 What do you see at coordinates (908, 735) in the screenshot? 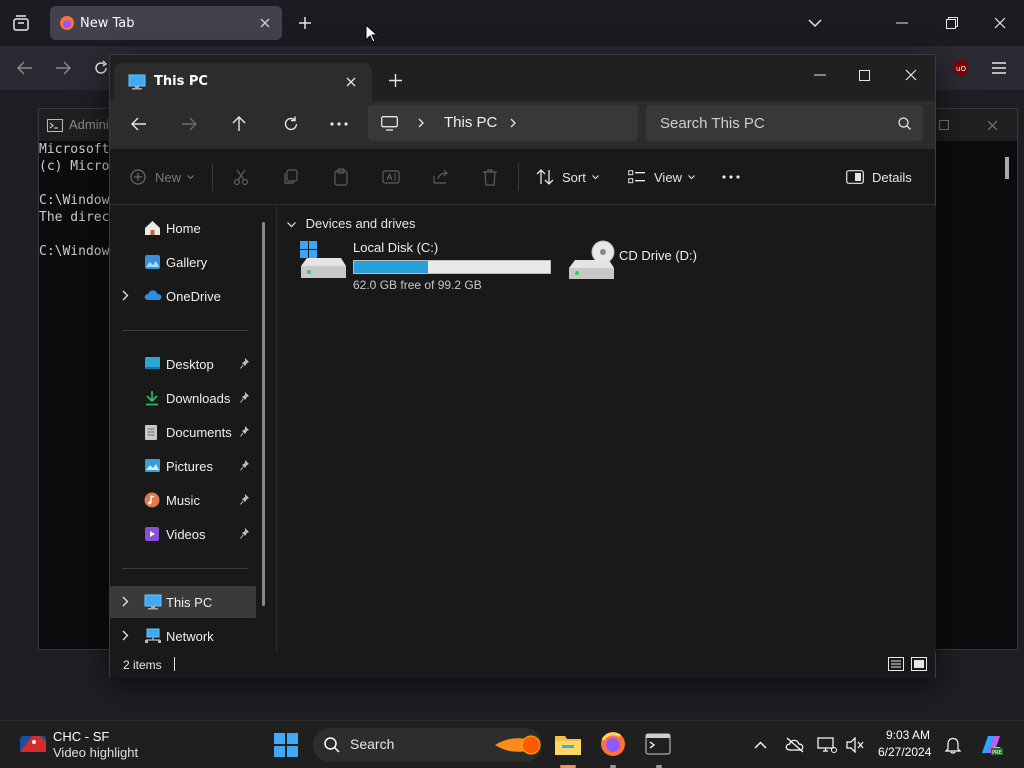
I see `clock-time: 9:03 AM` at bounding box center [908, 735].